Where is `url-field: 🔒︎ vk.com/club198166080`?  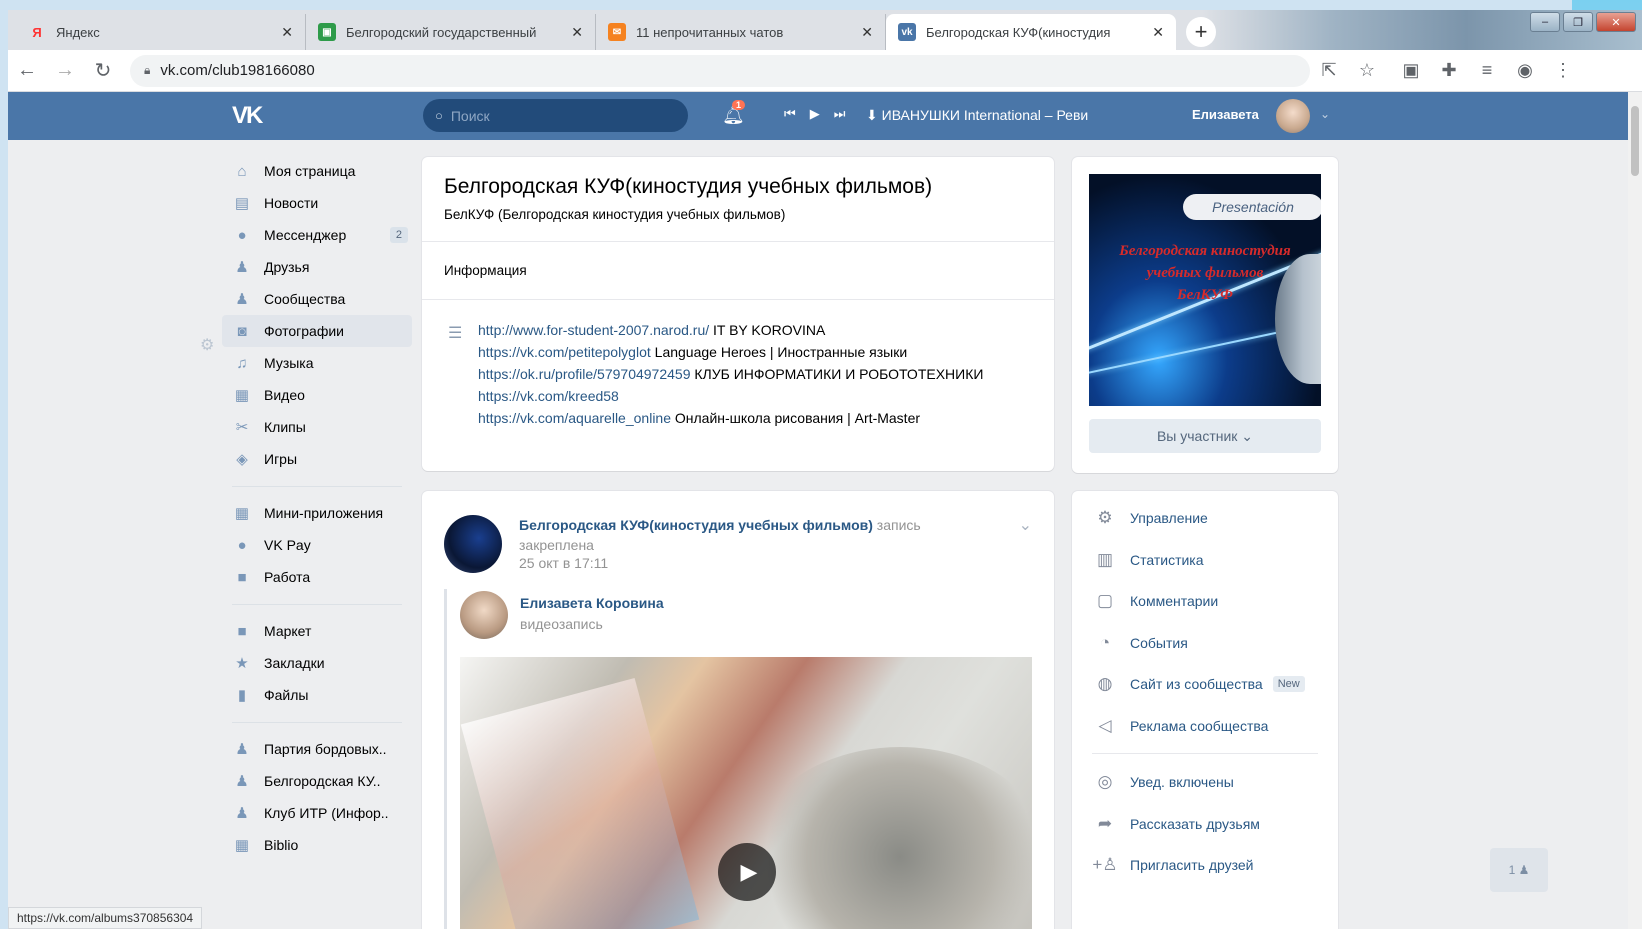
url-field: 🔒︎ vk.com/club198166080 is located at coordinates (720, 70).